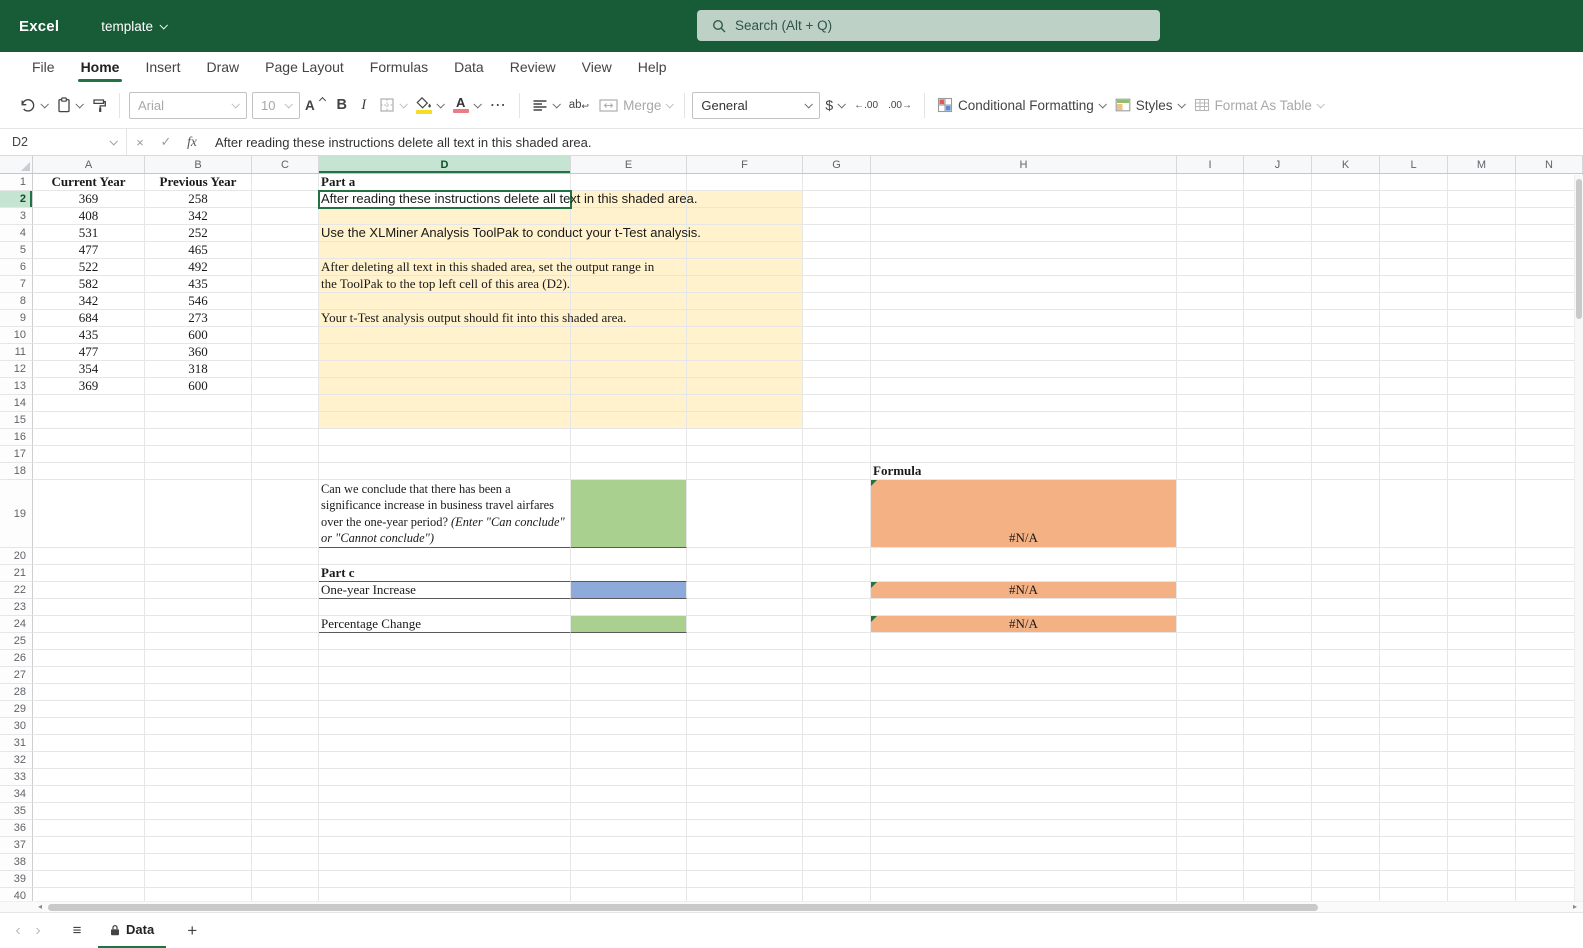 This screenshot has height=948, width=1583. Describe the element at coordinates (399, 67) in the screenshot. I see `menu-tab-formulas: Formulas` at that location.